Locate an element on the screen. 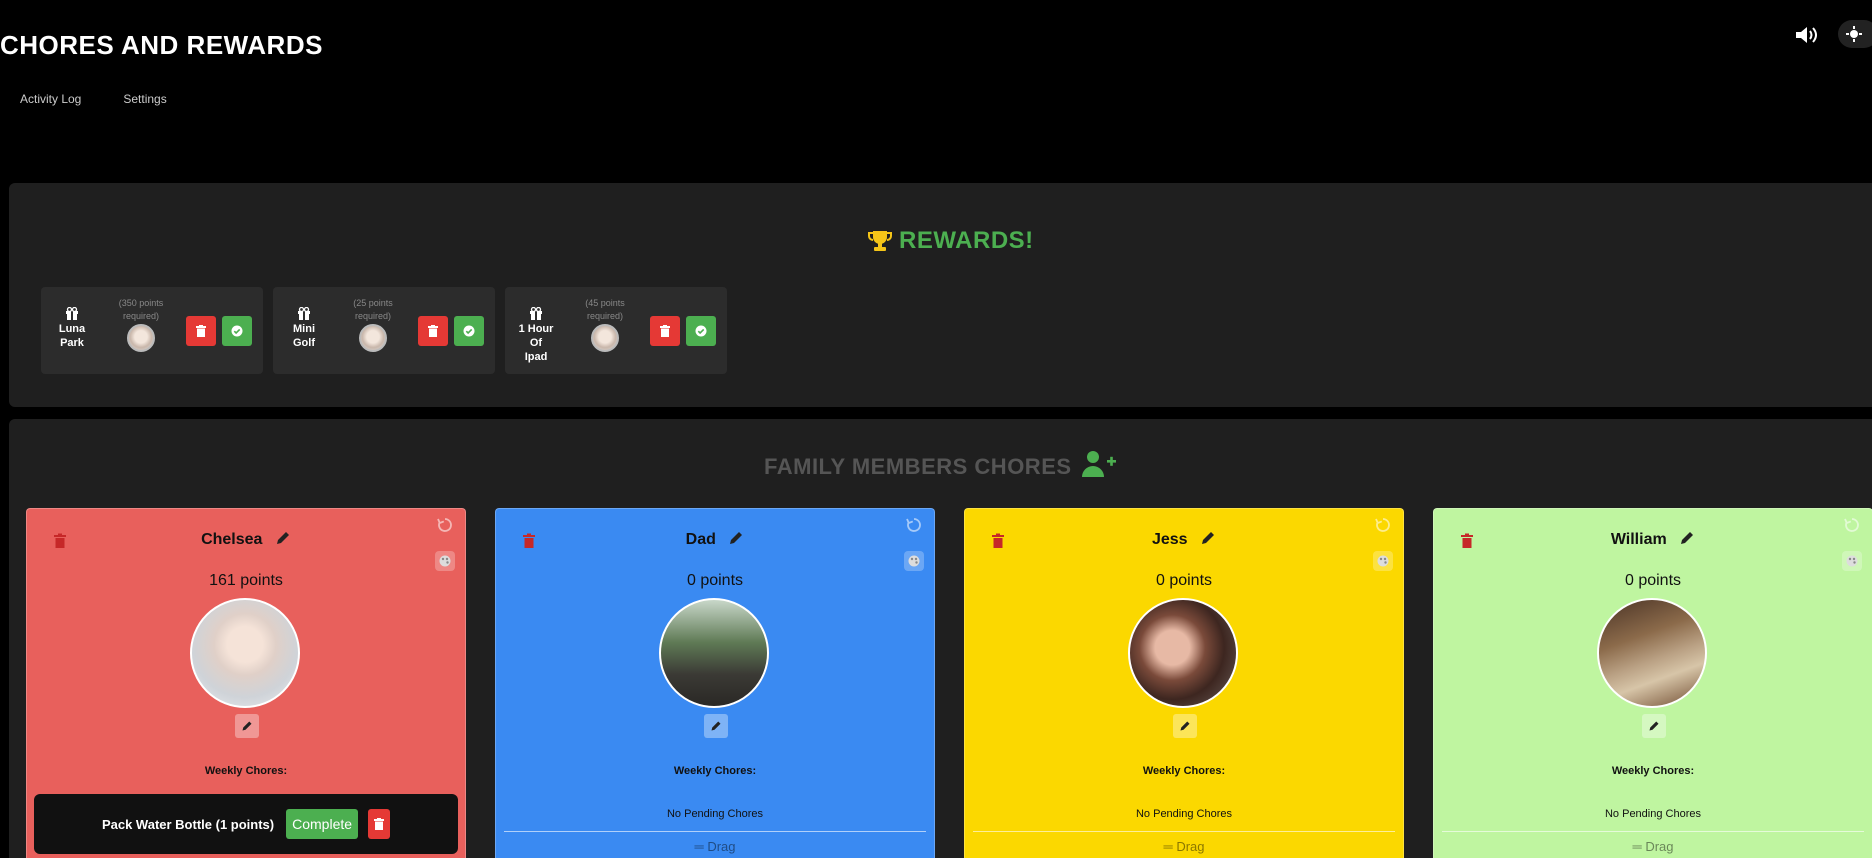 This screenshot has width=1872, height=858. reward-card: 1 Hour Of Ipad (45 points required) is located at coordinates (616, 330).